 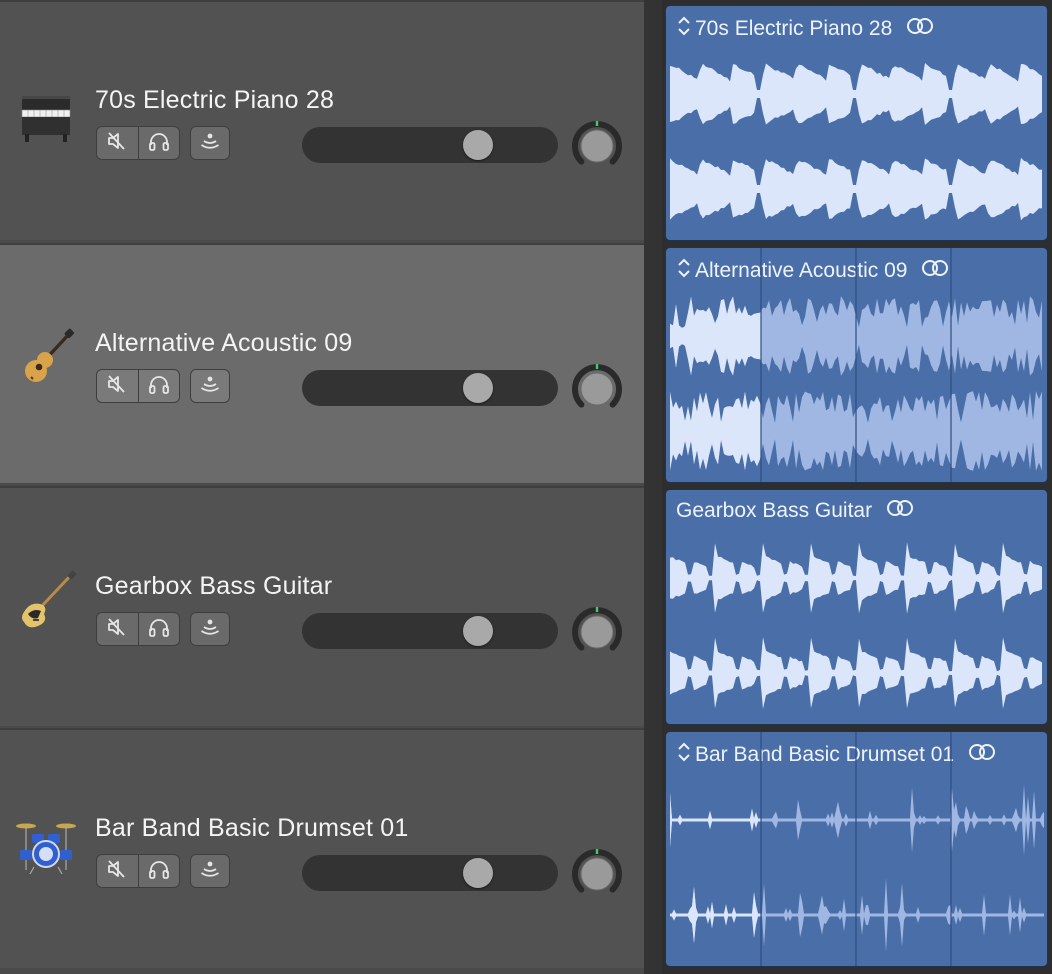 I want to click on region-name: Alternative Acoustic 09, so click(x=801, y=270).